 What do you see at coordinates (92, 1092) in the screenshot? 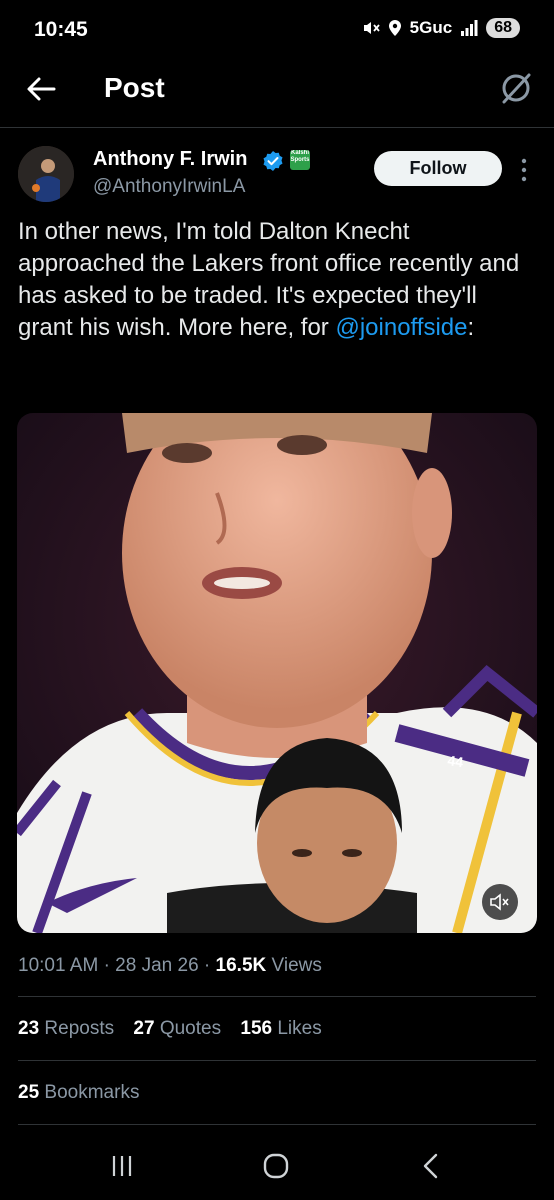
I see `bookmarks-label: Bookmarks` at bounding box center [92, 1092].